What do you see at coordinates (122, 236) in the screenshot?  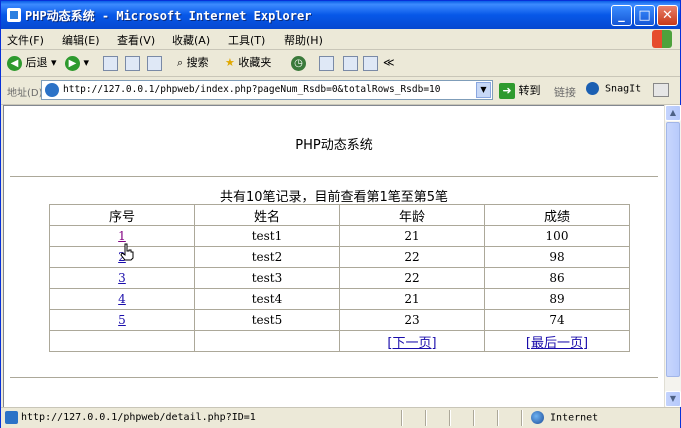 I see `record-link: 1` at bounding box center [122, 236].